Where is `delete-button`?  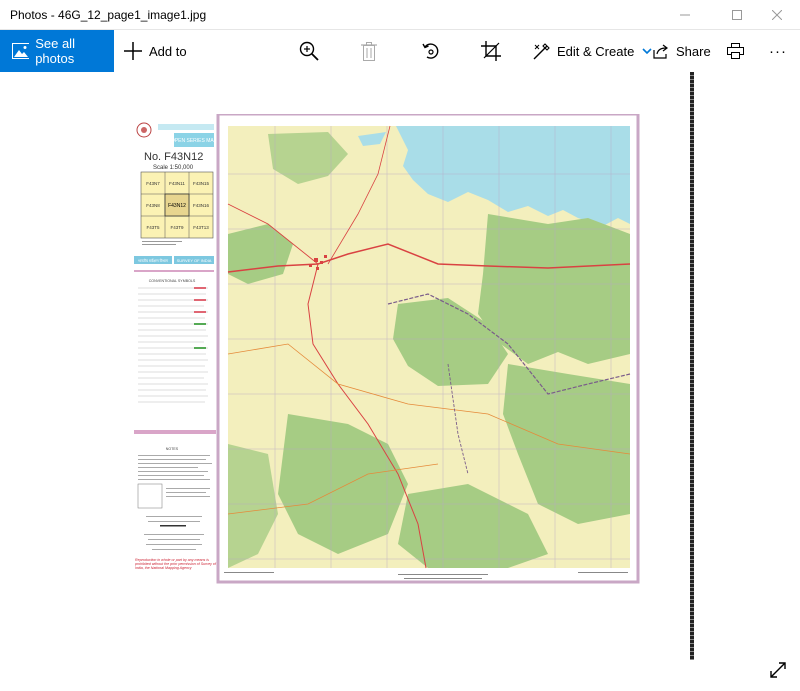 delete-button is located at coordinates (369, 51).